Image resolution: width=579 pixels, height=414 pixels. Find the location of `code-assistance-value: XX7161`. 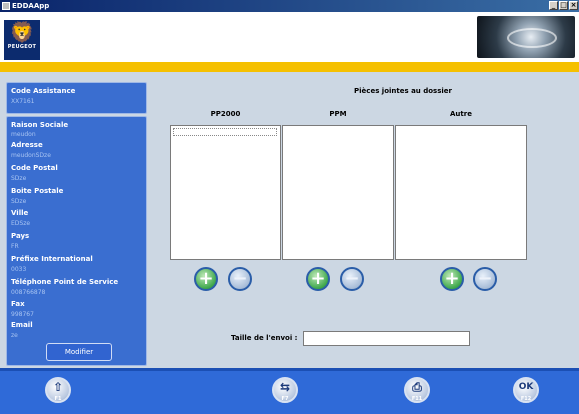

code-assistance-value: XX7161 is located at coordinates (23, 101).